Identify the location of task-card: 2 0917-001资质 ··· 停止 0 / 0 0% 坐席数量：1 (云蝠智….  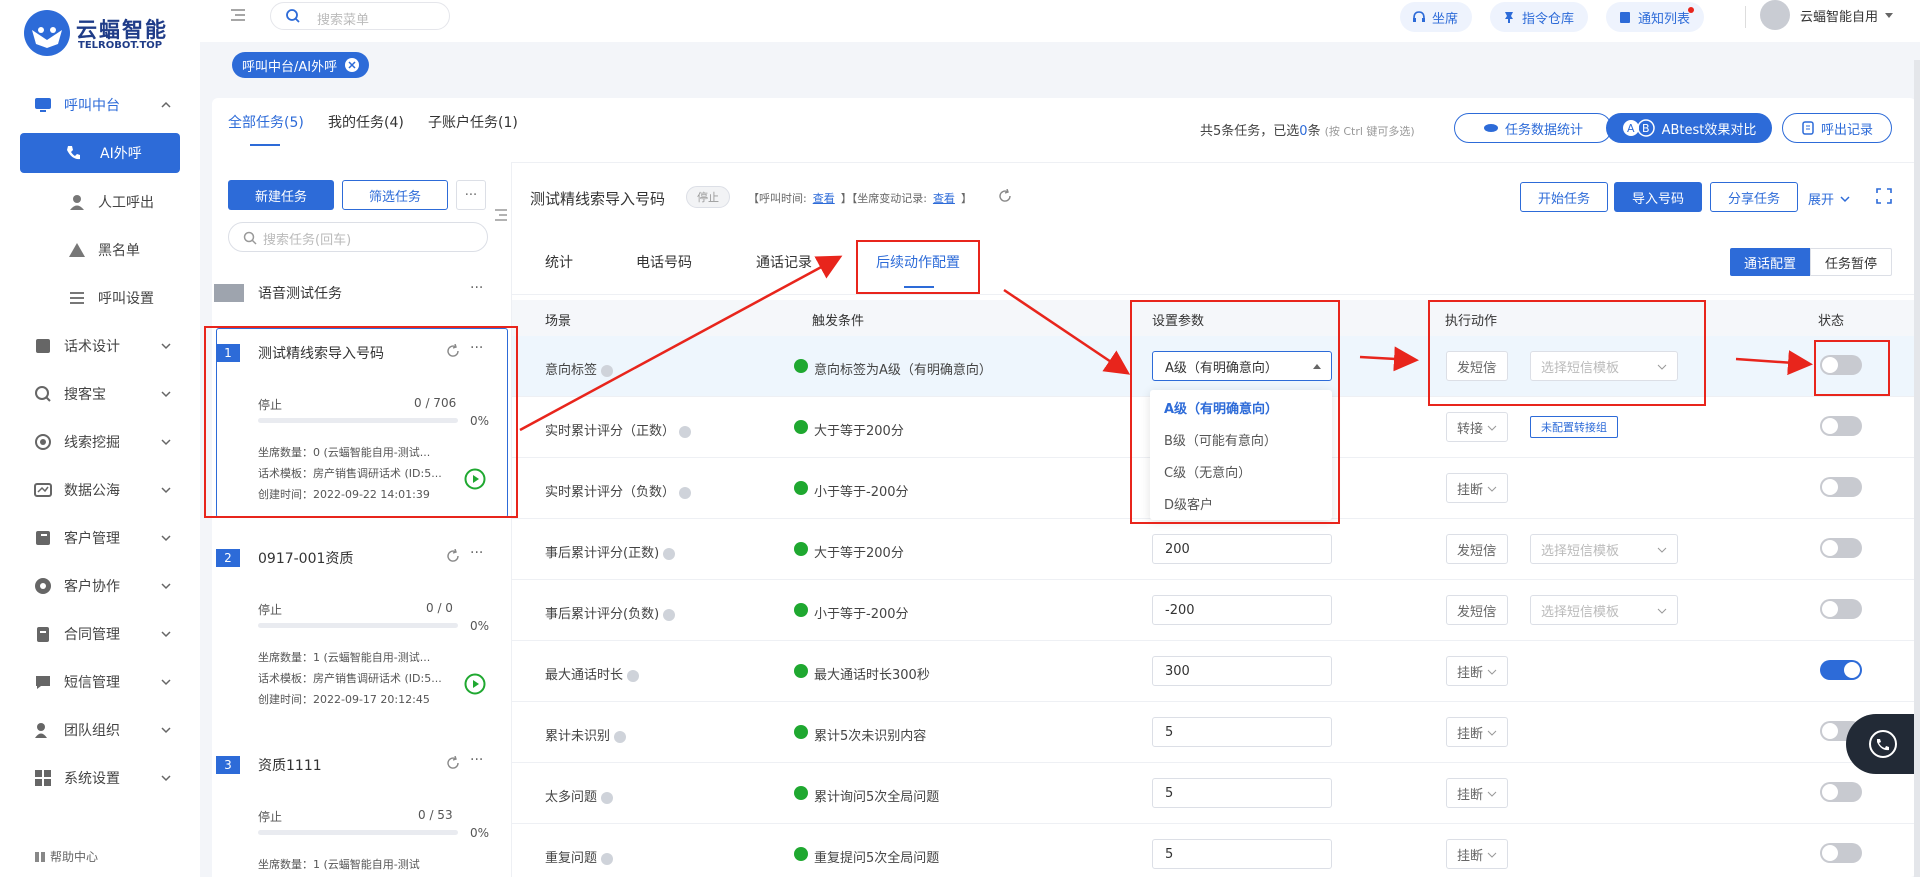
(362, 625).